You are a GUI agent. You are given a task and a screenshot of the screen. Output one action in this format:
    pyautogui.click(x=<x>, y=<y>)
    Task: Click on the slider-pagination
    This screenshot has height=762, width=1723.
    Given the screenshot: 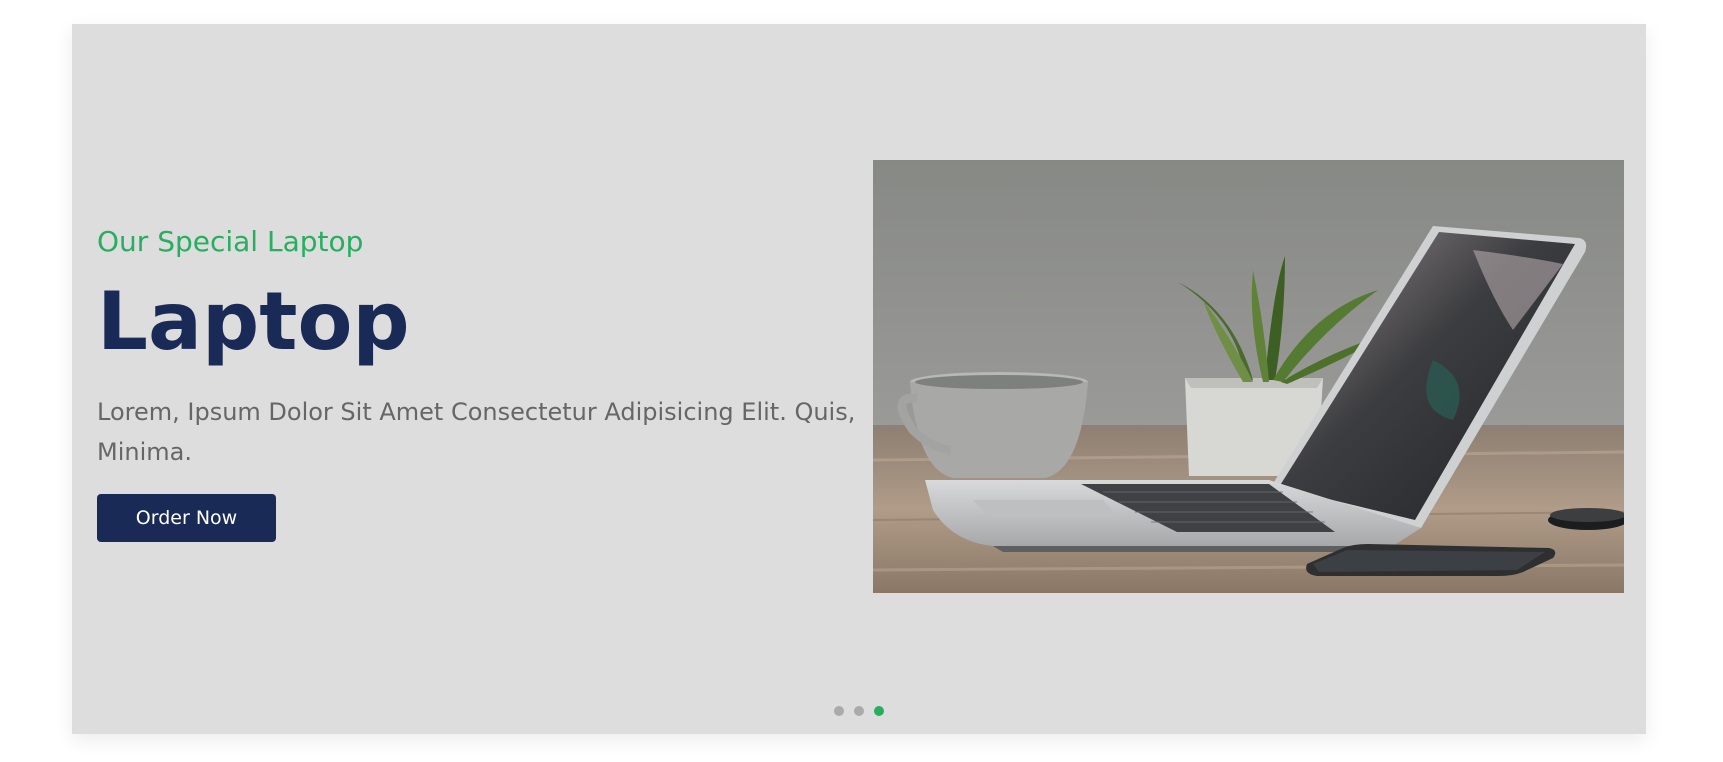 What is the action you would take?
    pyautogui.click(x=859, y=711)
    